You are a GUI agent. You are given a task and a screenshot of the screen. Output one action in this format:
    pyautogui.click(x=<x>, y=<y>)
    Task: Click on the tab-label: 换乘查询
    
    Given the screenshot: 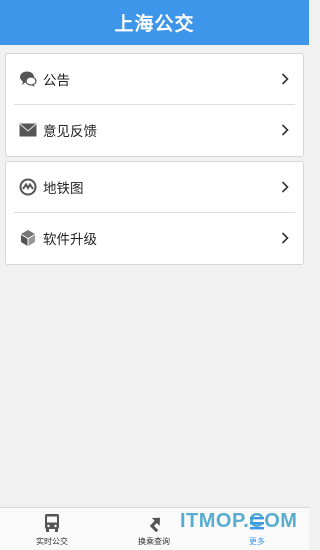 What is the action you would take?
    pyautogui.click(x=154, y=541)
    